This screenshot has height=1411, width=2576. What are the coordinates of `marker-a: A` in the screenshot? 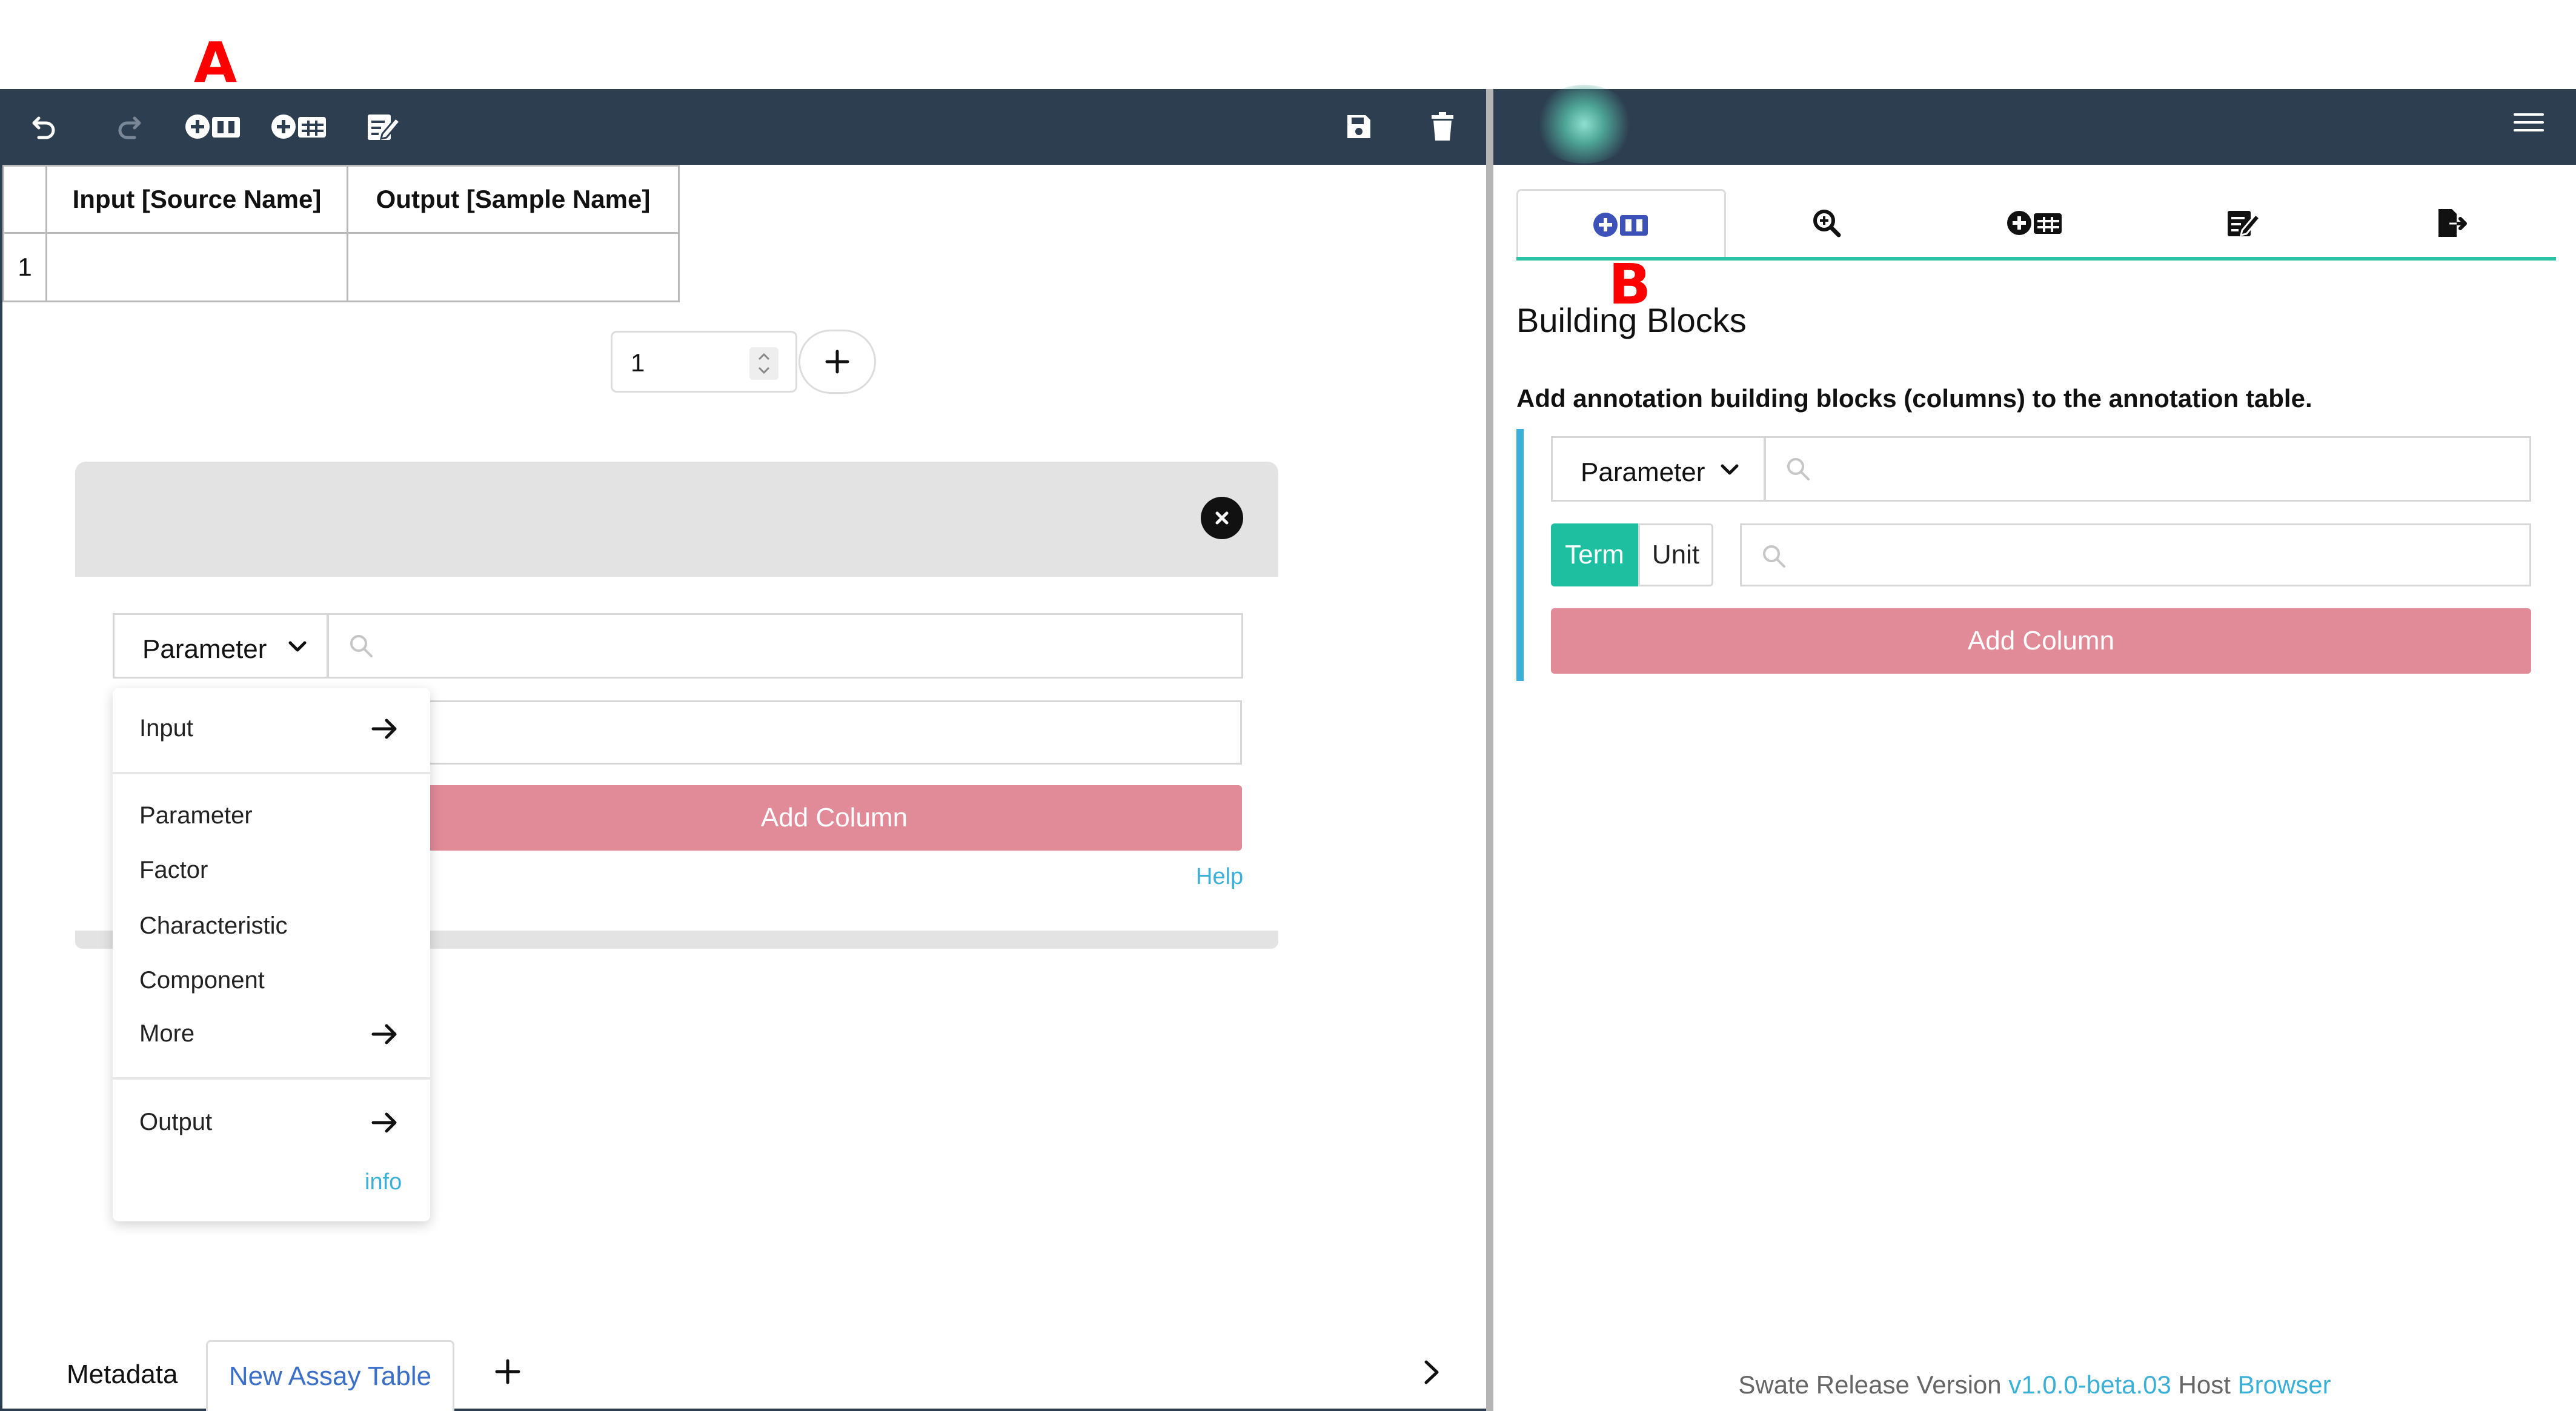 It's located at (215, 63).